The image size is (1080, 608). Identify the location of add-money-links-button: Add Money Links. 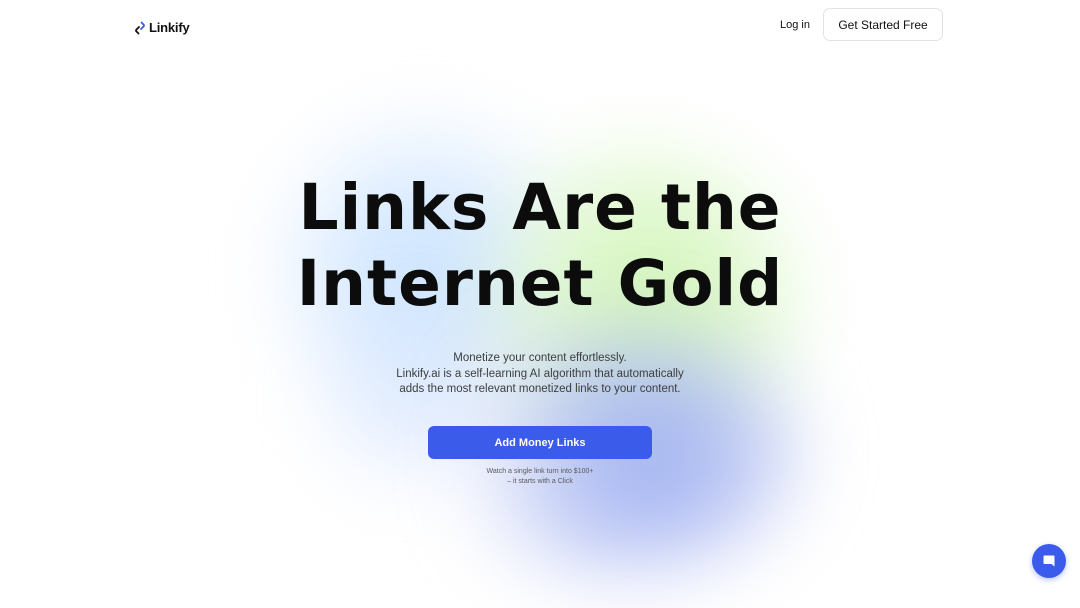
(540, 442).